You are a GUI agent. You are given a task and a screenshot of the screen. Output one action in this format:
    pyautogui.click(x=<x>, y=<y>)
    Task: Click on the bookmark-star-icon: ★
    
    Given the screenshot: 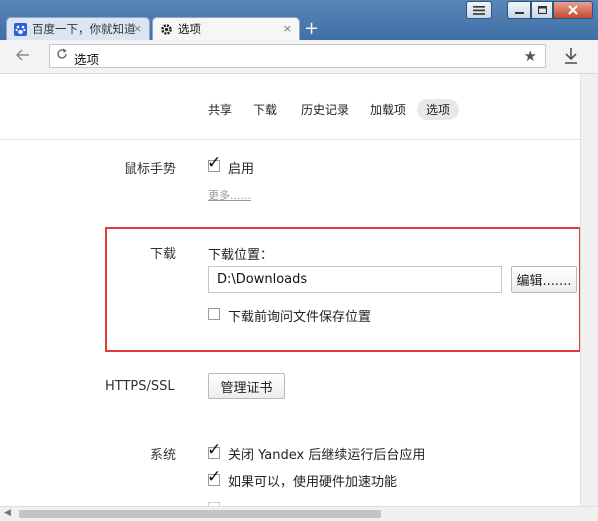 What is the action you would take?
    pyautogui.click(x=530, y=56)
    